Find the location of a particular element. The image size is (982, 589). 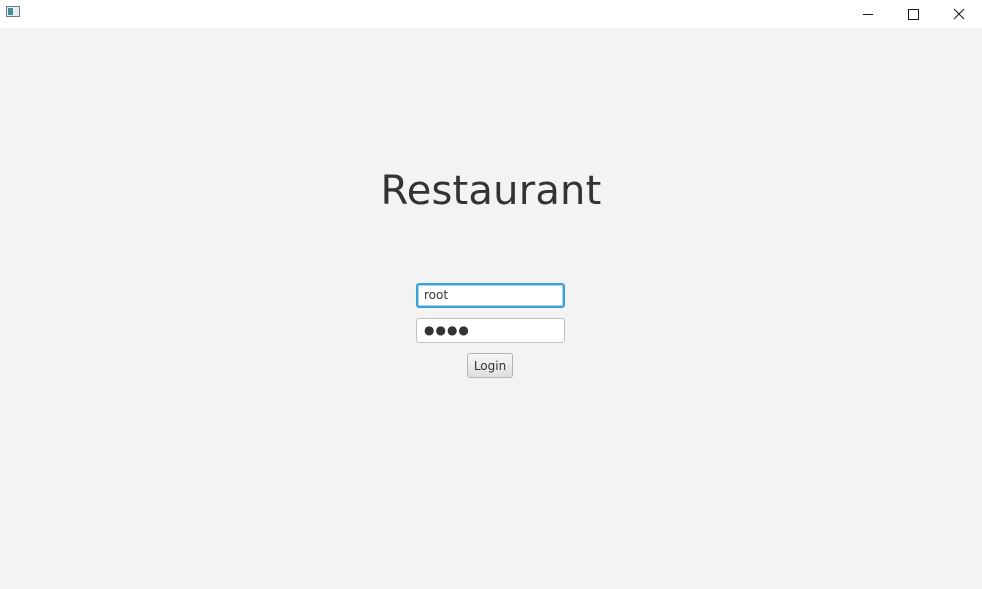

minimize-icon is located at coordinates (868, 14).